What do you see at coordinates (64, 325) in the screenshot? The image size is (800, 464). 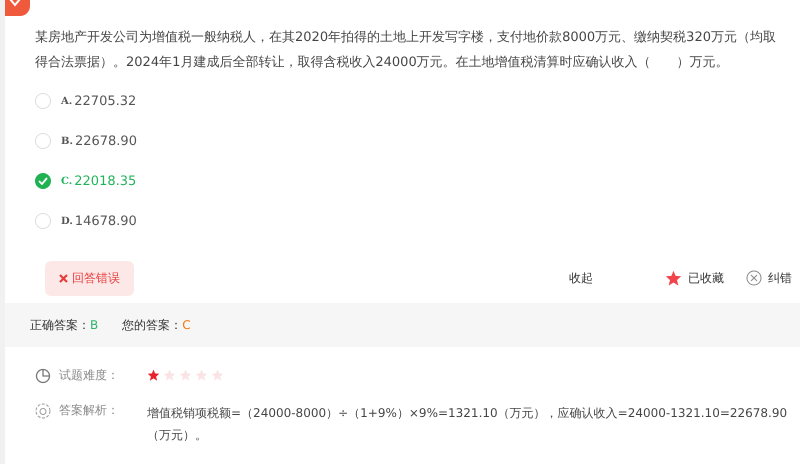 I see `answer-summary: 正确答案：B` at bounding box center [64, 325].